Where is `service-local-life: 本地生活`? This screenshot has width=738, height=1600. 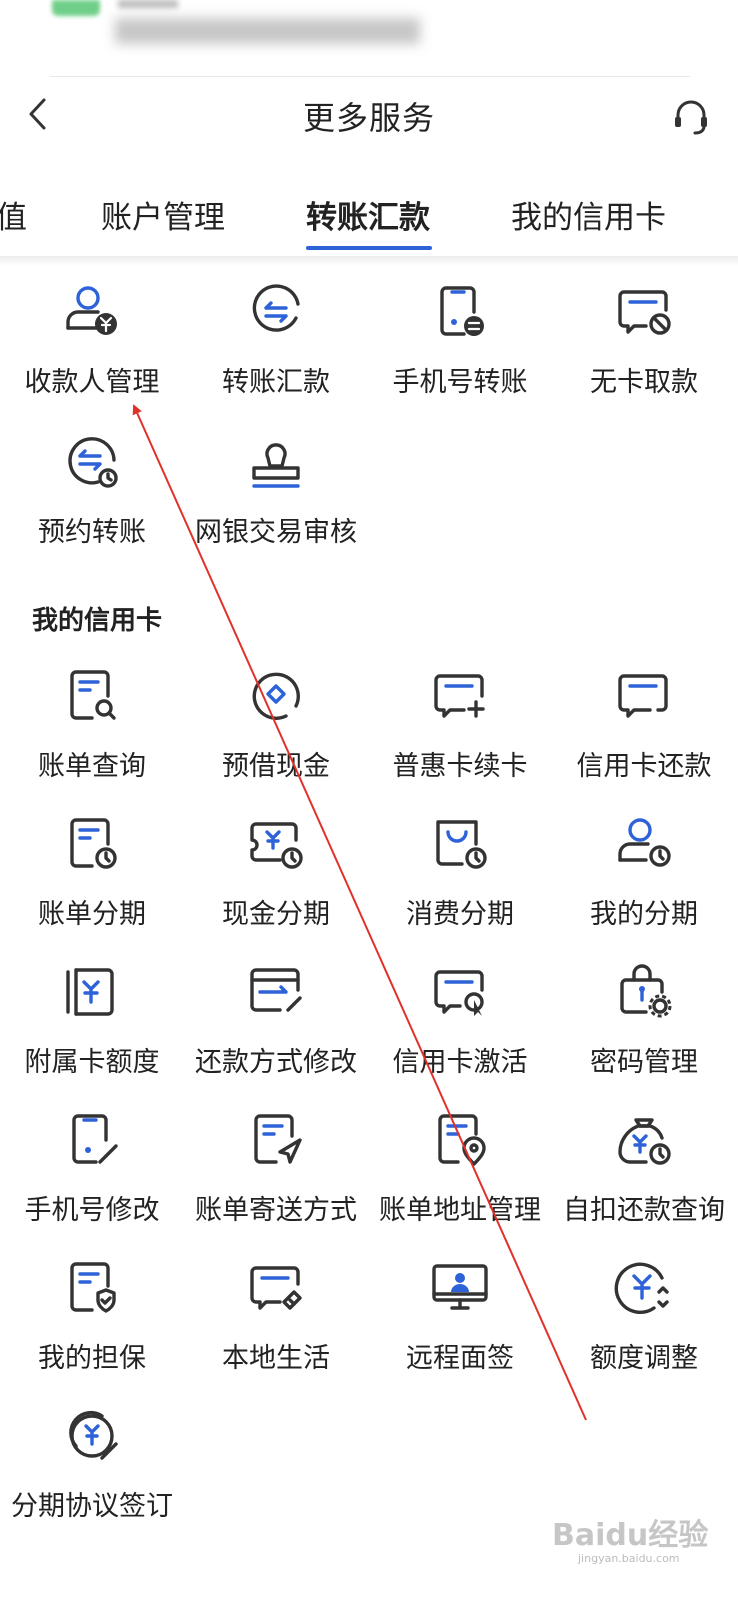
service-local-life: 本地生活 is located at coordinates (276, 1328).